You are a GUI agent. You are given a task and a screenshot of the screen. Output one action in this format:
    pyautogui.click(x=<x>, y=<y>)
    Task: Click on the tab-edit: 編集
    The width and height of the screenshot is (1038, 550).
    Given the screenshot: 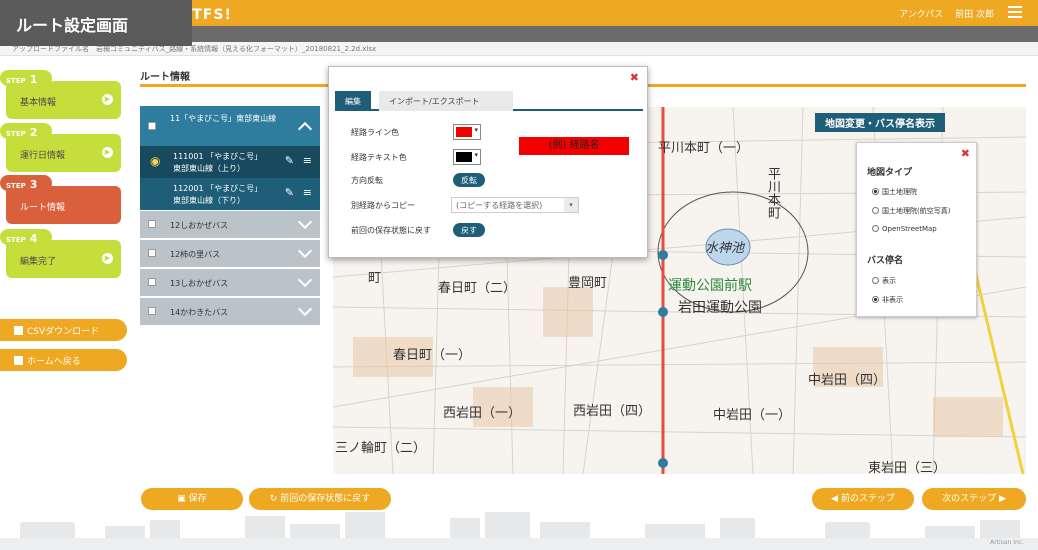 What is the action you would take?
    pyautogui.click(x=353, y=101)
    